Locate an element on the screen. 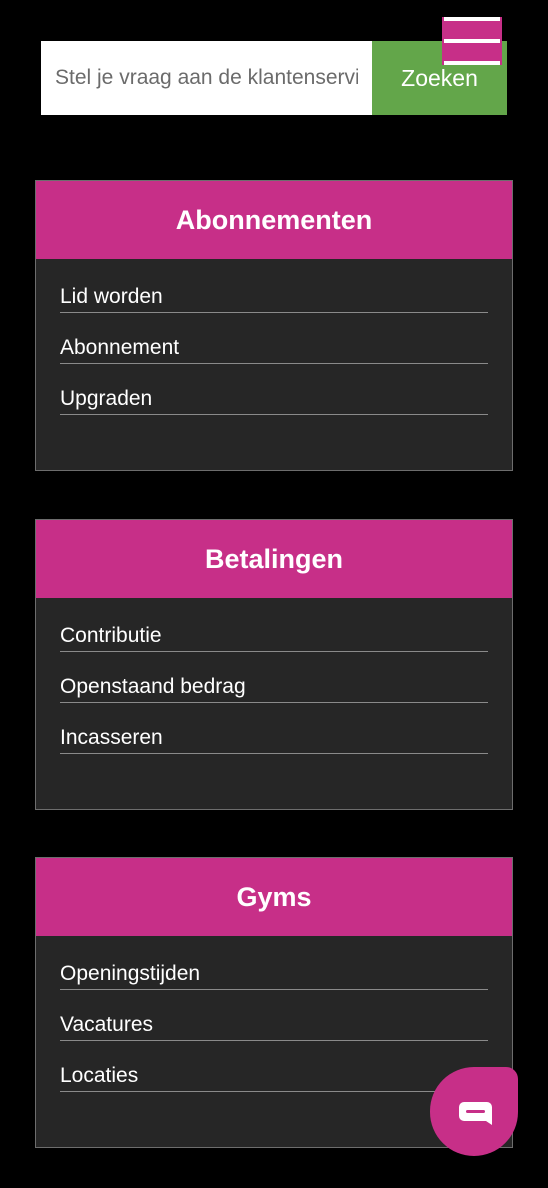  category-link: Incasseren is located at coordinates (274, 737).